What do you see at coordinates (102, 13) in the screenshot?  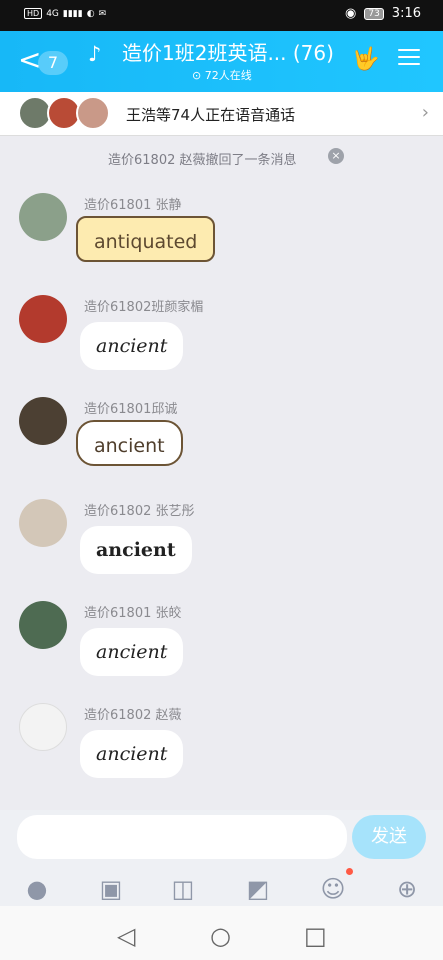 I see `message-icon: ✉` at bounding box center [102, 13].